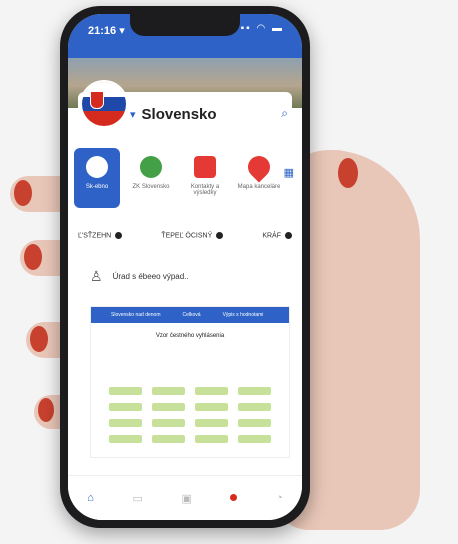  I want to click on country-selector: ▾ Slovensko, so click(173, 114).